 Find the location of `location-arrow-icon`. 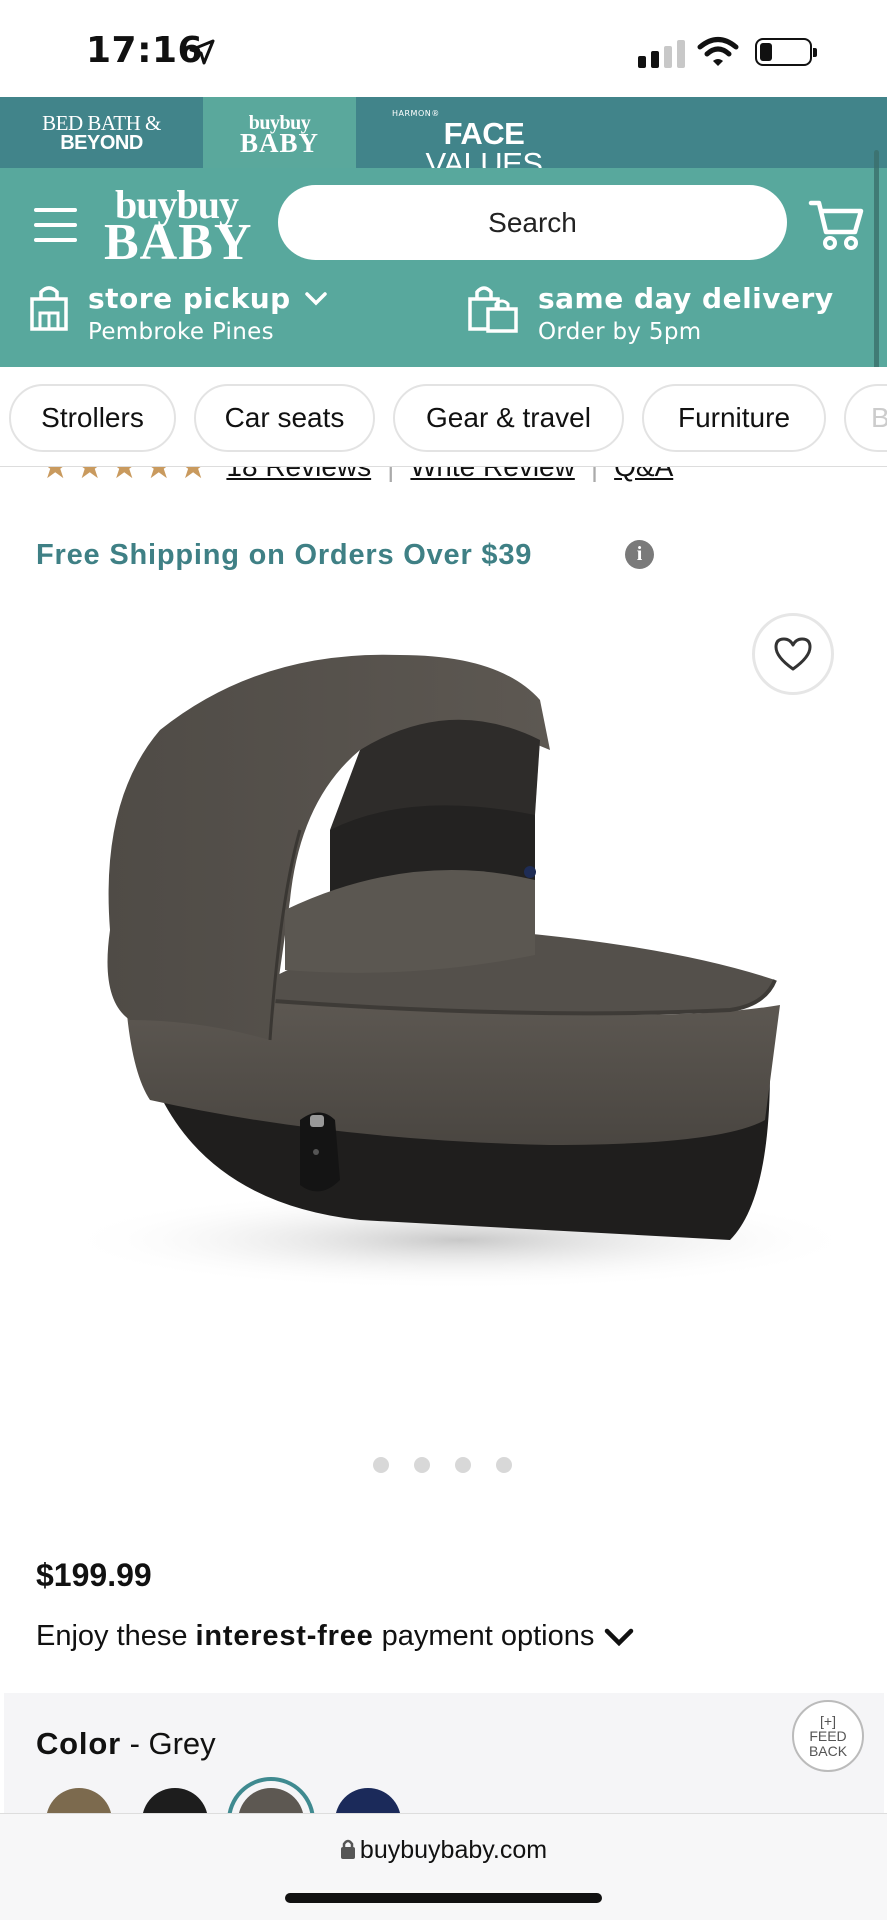

location-arrow-icon is located at coordinates (202, 52).